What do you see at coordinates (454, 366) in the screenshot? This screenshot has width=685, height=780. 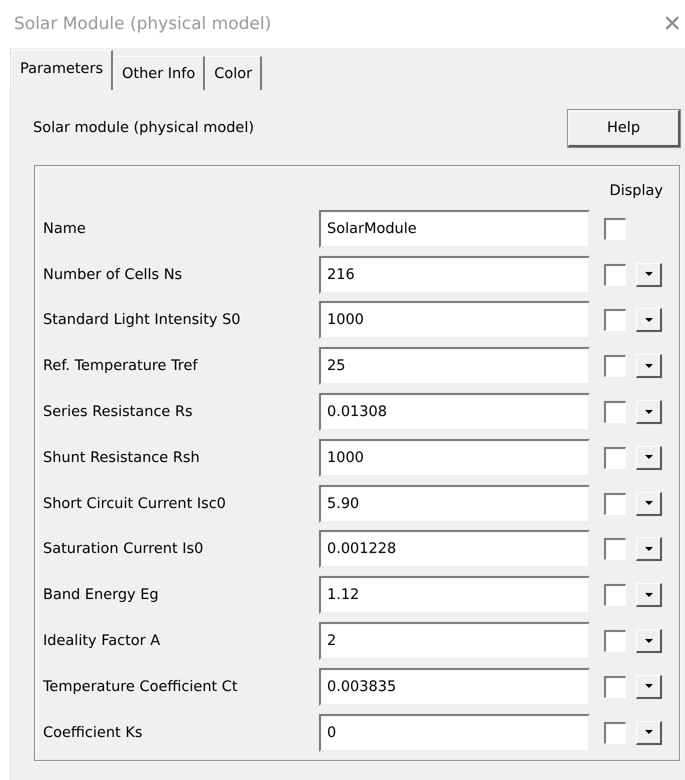 I see `input-field: 25` at bounding box center [454, 366].